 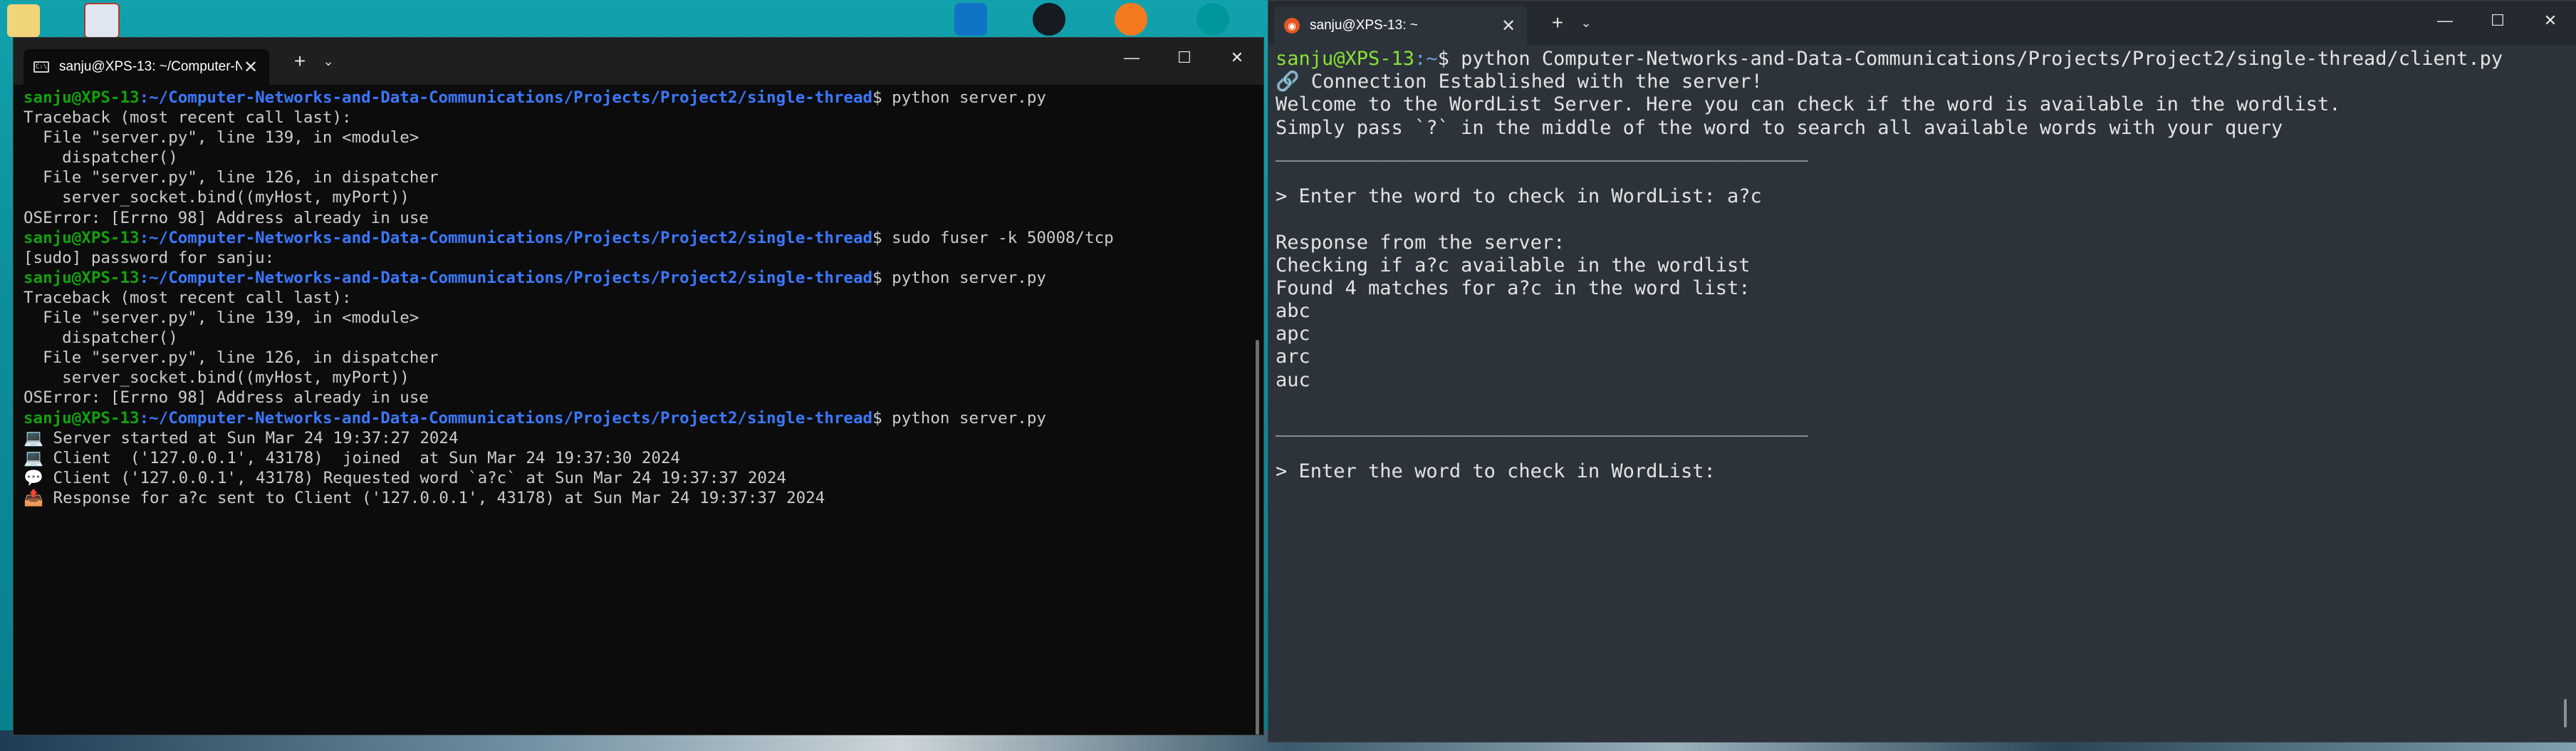 What do you see at coordinates (328, 61) in the screenshot?
I see `left-tab-dropdown-icon: ⌄` at bounding box center [328, 61].